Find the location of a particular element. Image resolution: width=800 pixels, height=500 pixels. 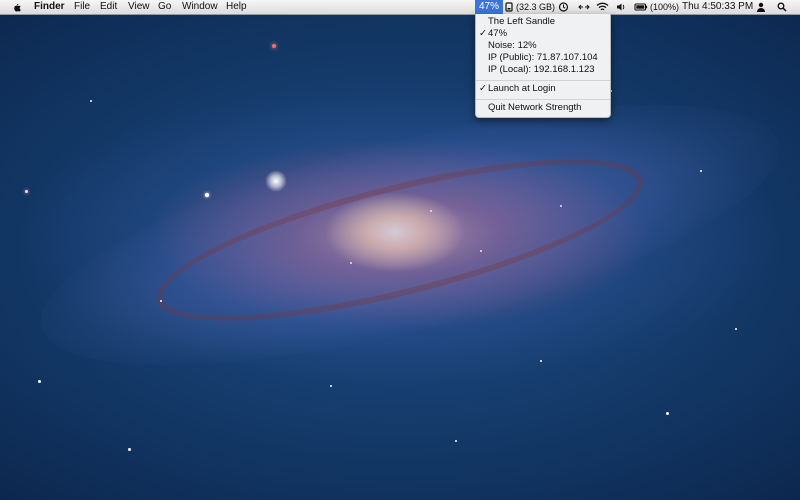

wifi-icon is located at coordinates (602, 7).